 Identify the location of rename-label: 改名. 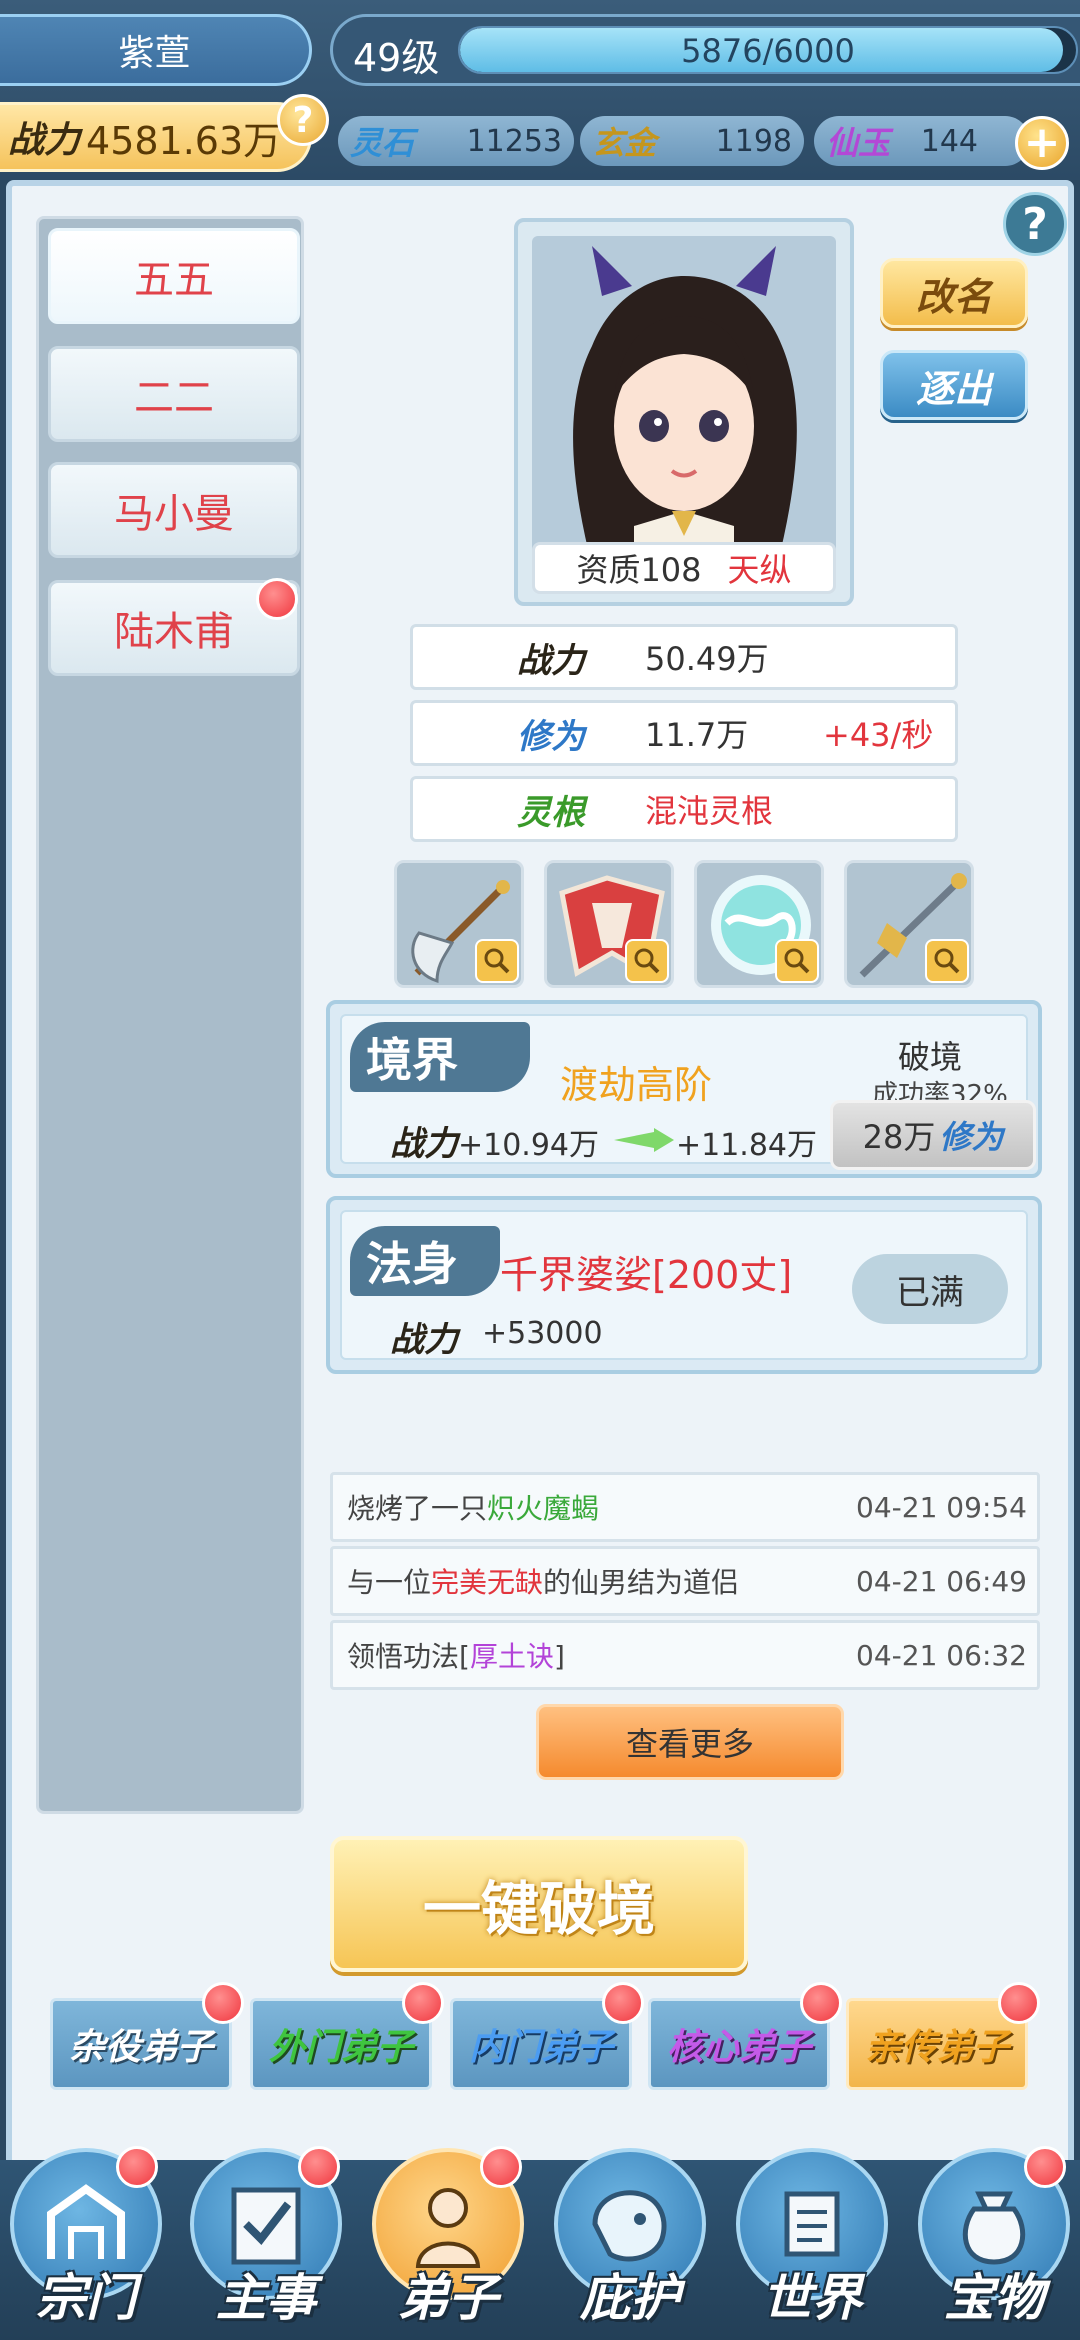
(953, 296).